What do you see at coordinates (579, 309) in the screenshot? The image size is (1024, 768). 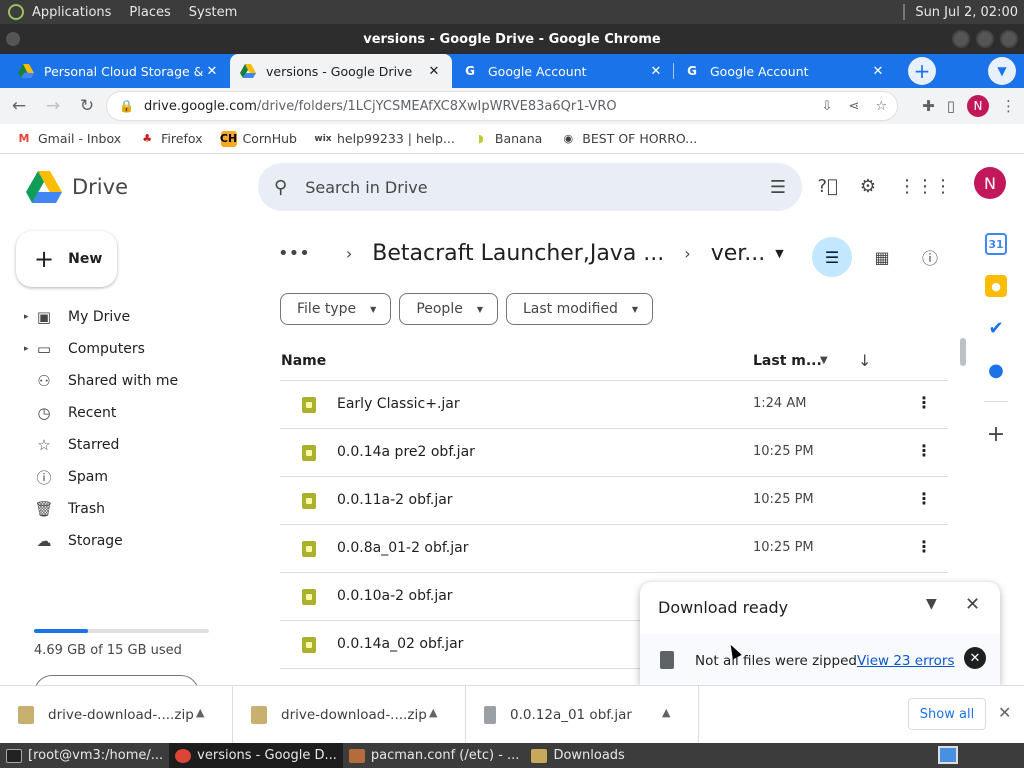 I see `filter-last-modified: Last modified ▼` at bounding box center [579, 309].